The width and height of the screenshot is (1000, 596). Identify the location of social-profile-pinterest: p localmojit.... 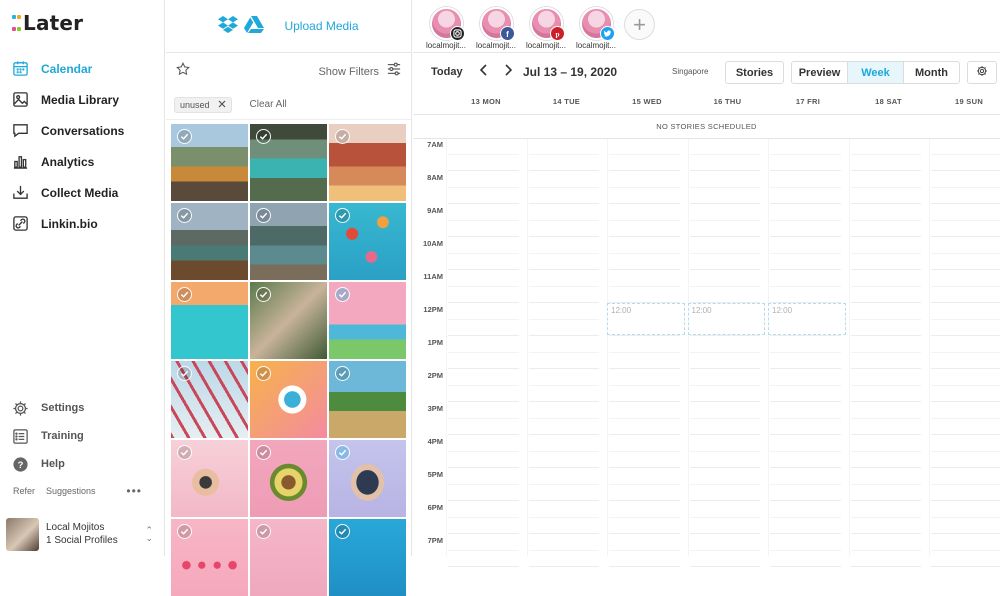
(546, 28).